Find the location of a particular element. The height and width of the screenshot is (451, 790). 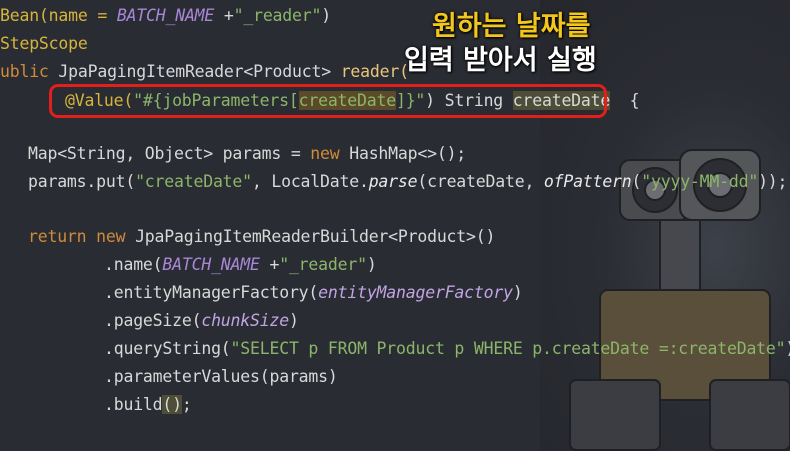

code-line-12: .parameterValues(params) is located at coordinates (221, 376).